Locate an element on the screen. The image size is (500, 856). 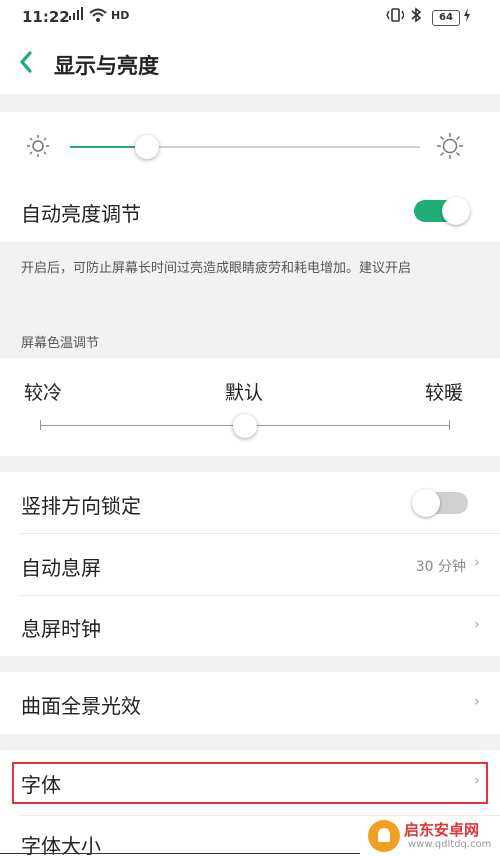
sun-large-icon is located at coordinates (450, 148).